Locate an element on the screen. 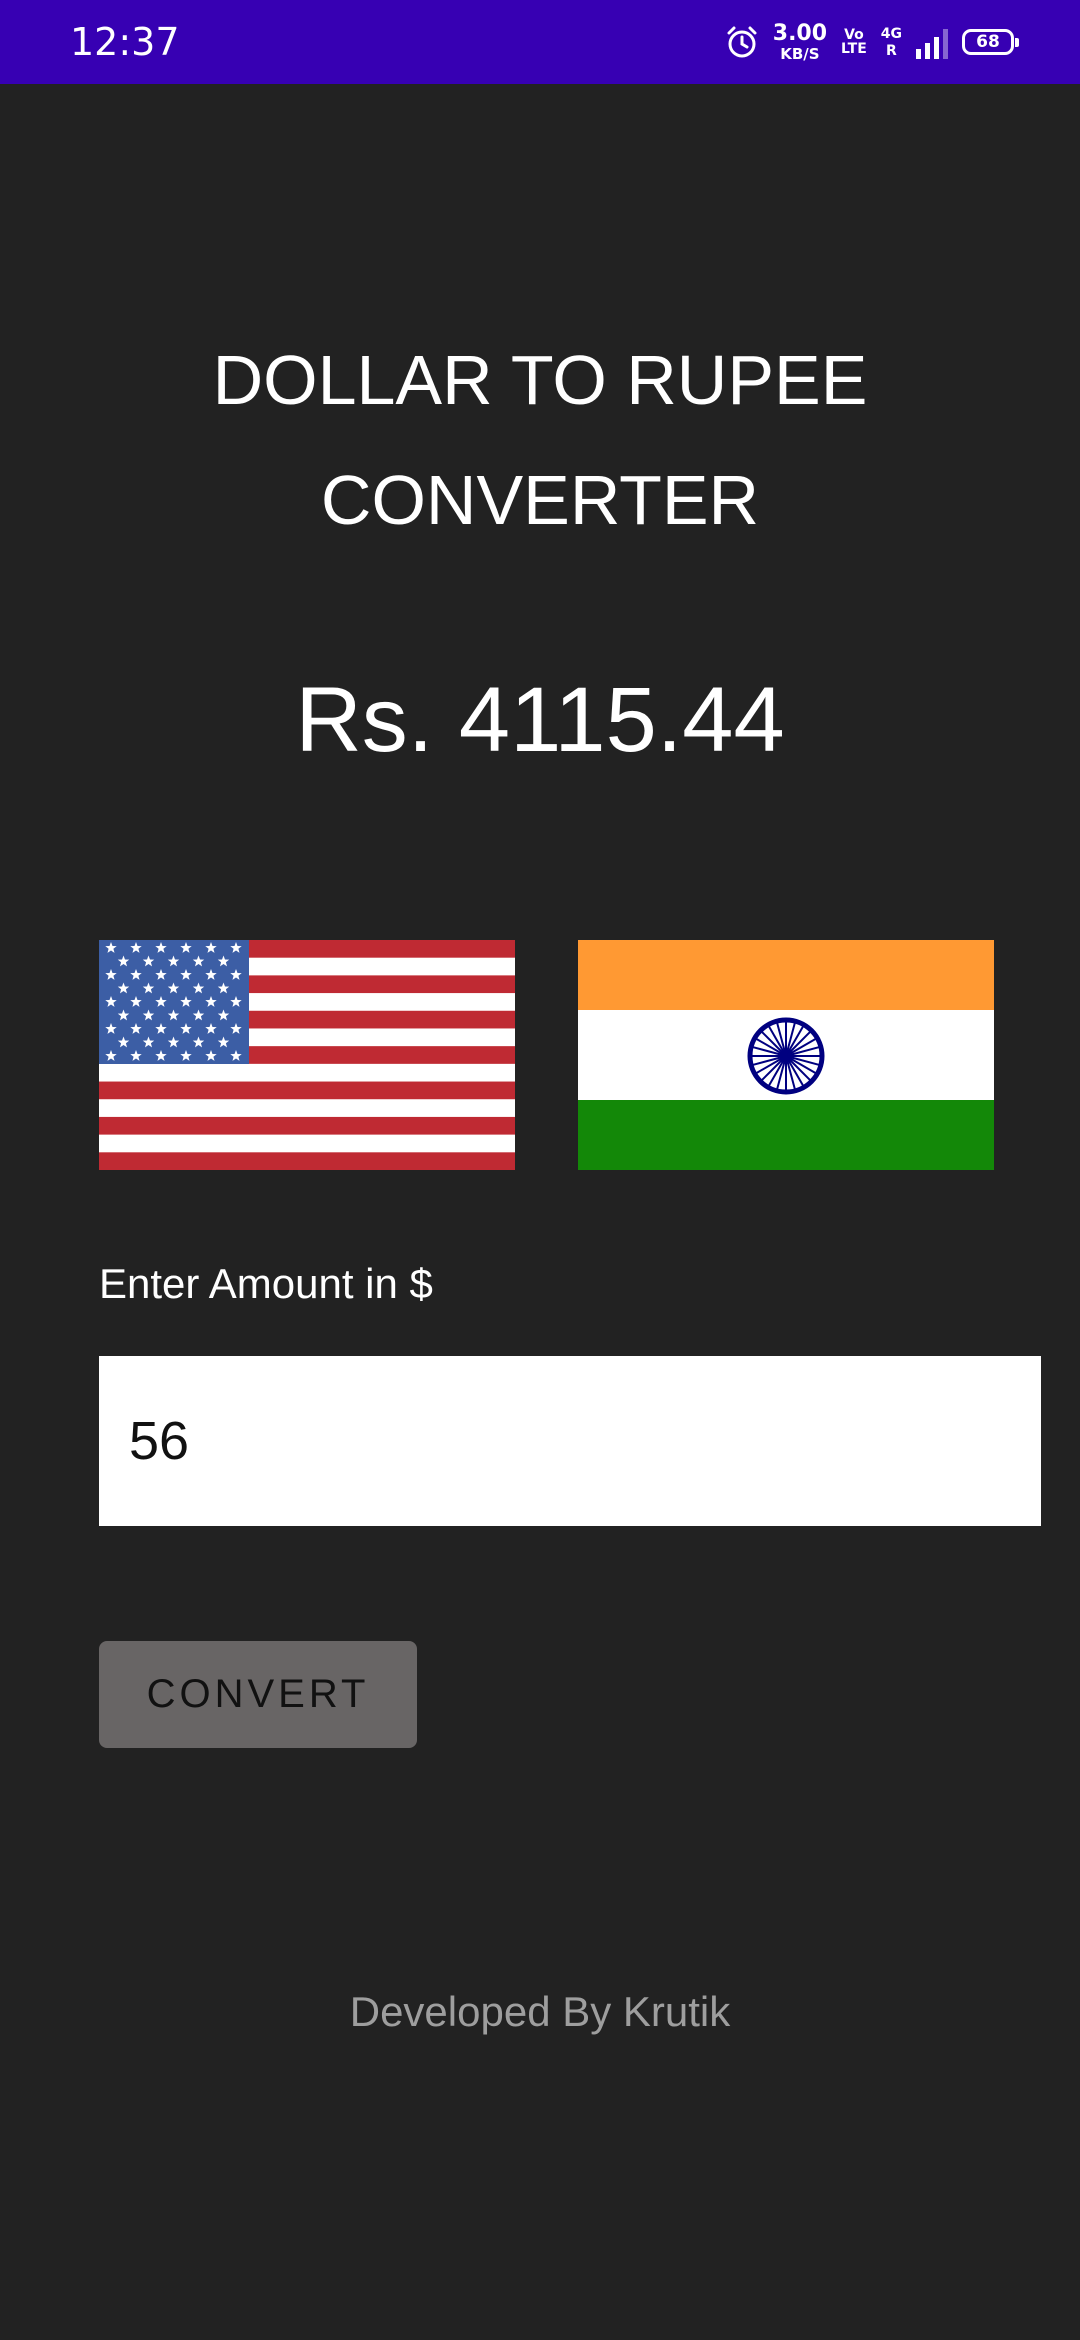 The width and height of the screenshot is (1080, 2340). battery-icon: 68 is located at coordinates (990, 42).